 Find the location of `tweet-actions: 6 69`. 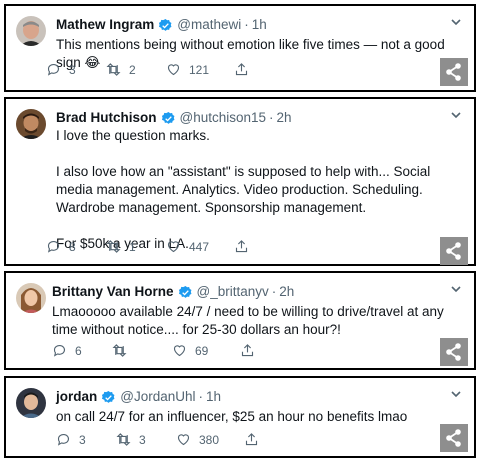

tweet-actions: 6 69 is located at coordinates (176, 350).